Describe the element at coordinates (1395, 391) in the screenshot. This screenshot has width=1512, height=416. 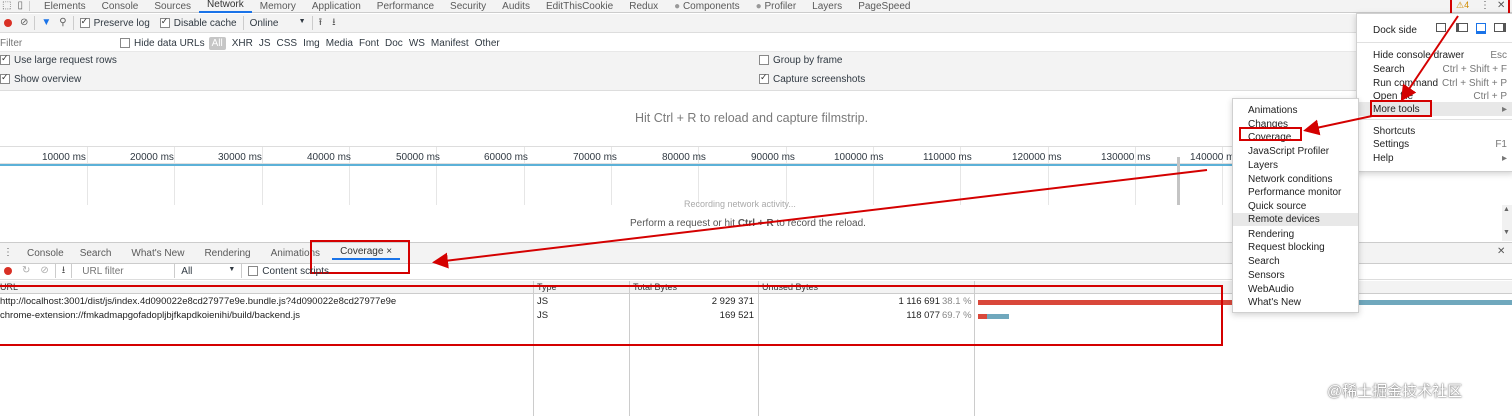
I see `watermark: @稀土掘金技术社区` at that location.